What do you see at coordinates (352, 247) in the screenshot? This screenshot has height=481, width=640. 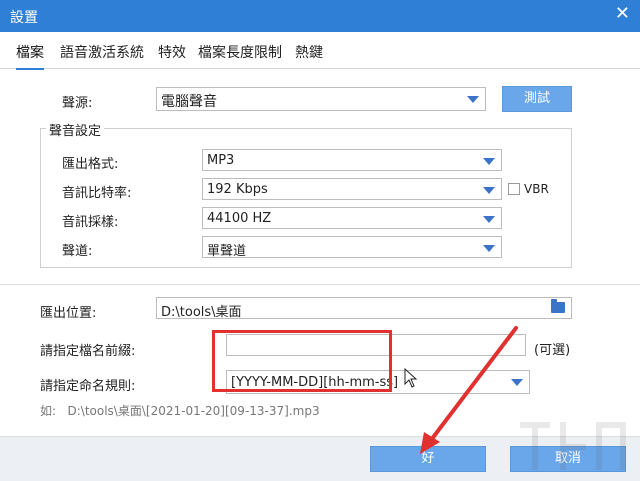 I see `channel-select: 單聲道` at bounding box center [352, 247].